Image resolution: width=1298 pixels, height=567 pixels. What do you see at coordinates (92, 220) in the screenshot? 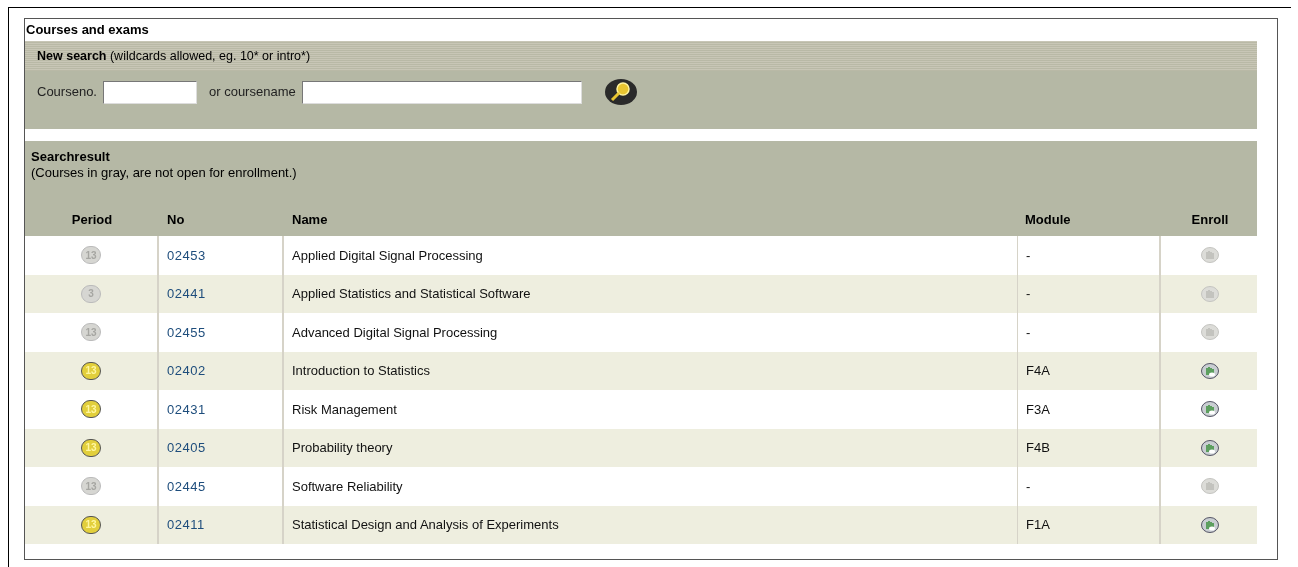
I see `column-header: Period` at bounding box center [92, 220].